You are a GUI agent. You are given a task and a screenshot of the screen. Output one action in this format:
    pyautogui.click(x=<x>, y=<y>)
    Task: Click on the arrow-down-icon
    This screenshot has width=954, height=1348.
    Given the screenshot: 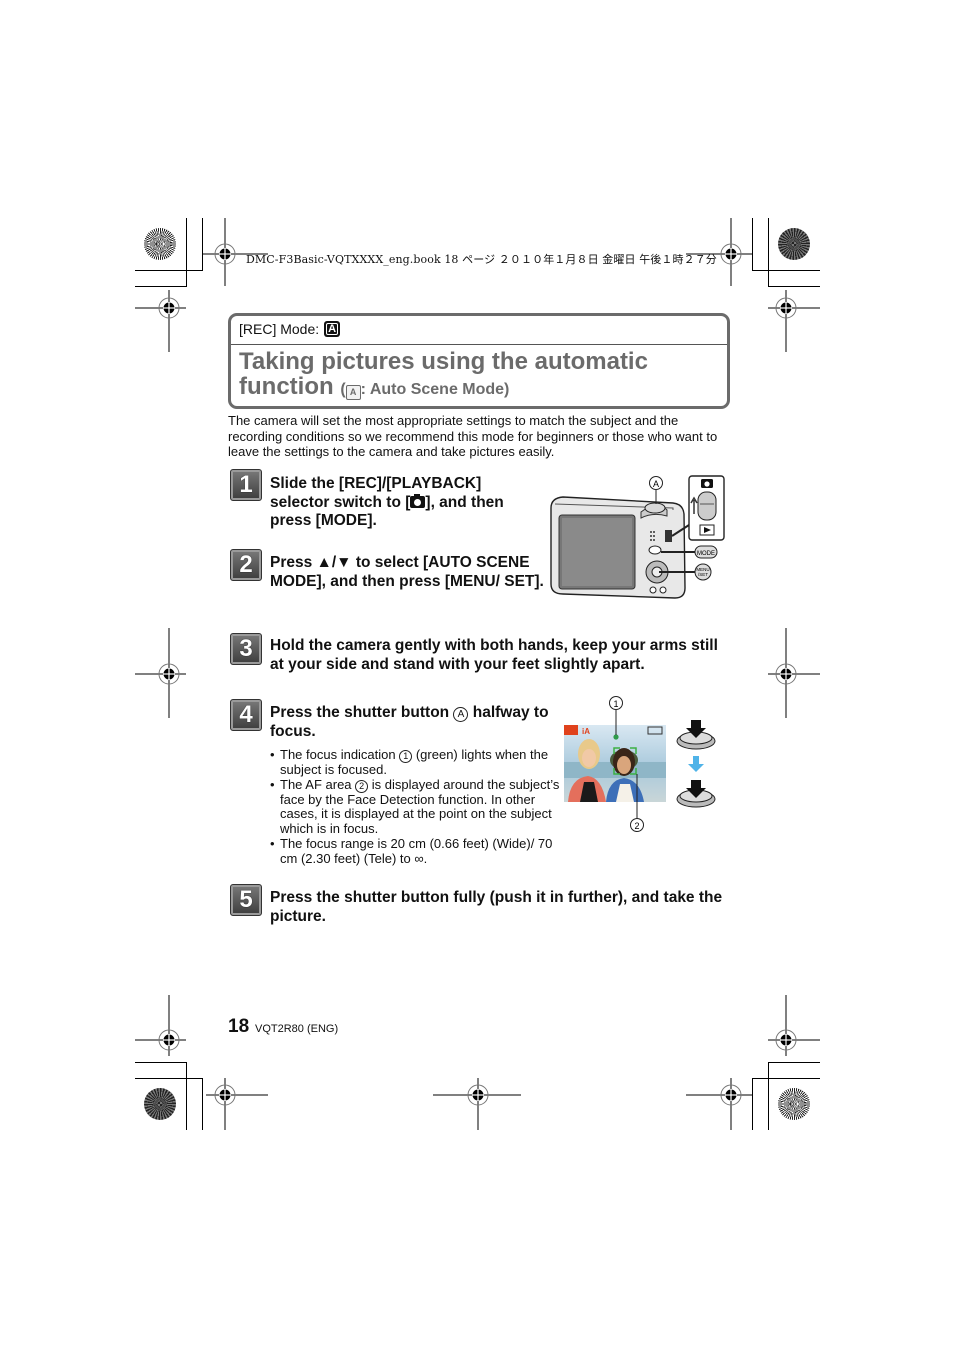 What is the action you would take?
    pyautogui.click(x=696, y=764)
    